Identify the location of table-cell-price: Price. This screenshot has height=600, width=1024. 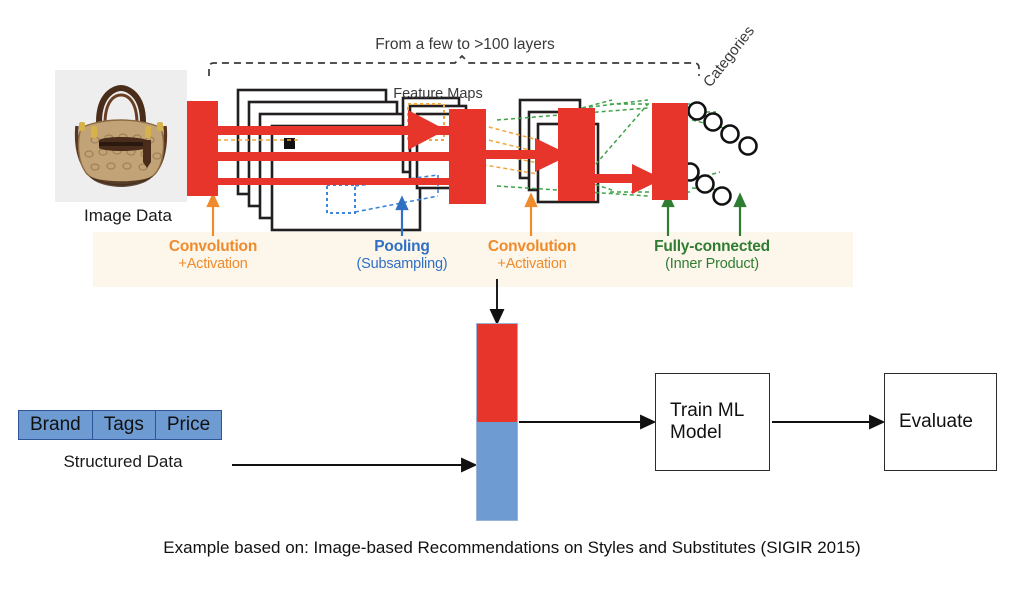
(188, 425).